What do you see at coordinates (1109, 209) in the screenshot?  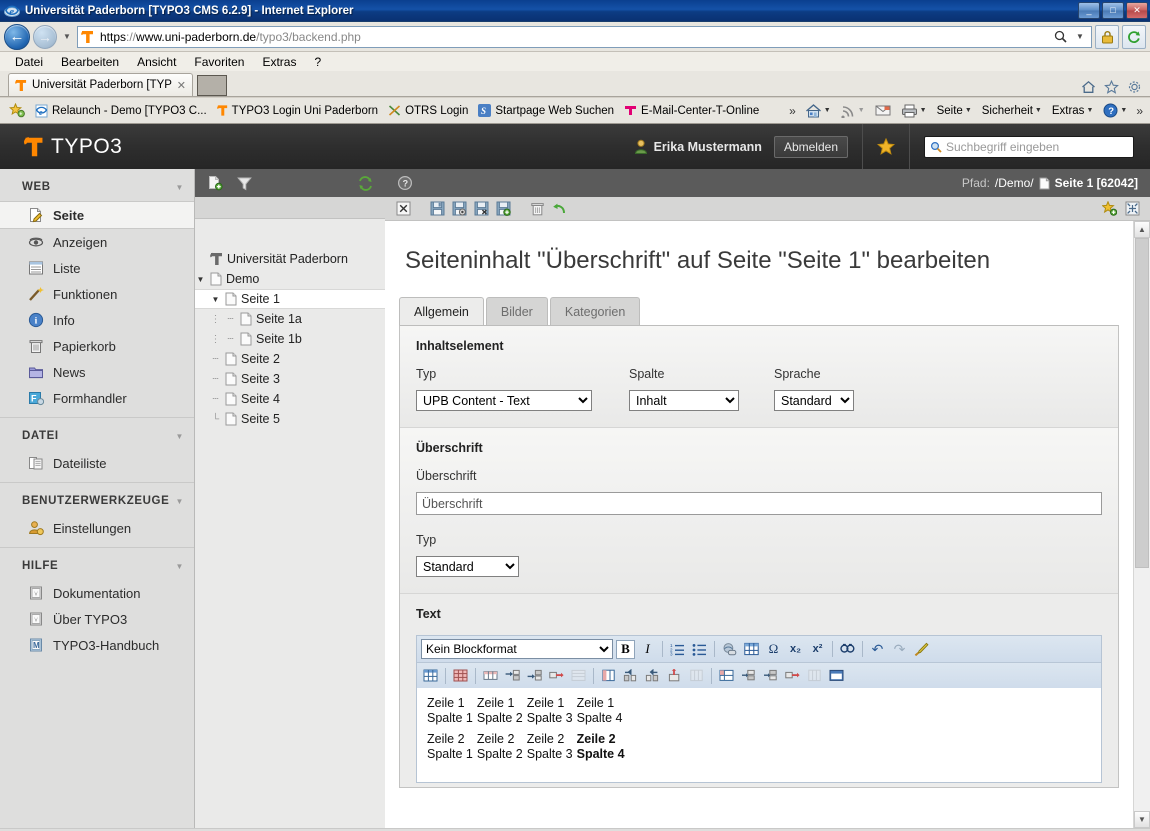 I see `bookmark-add-icon` at bounding box center [1109, 209].